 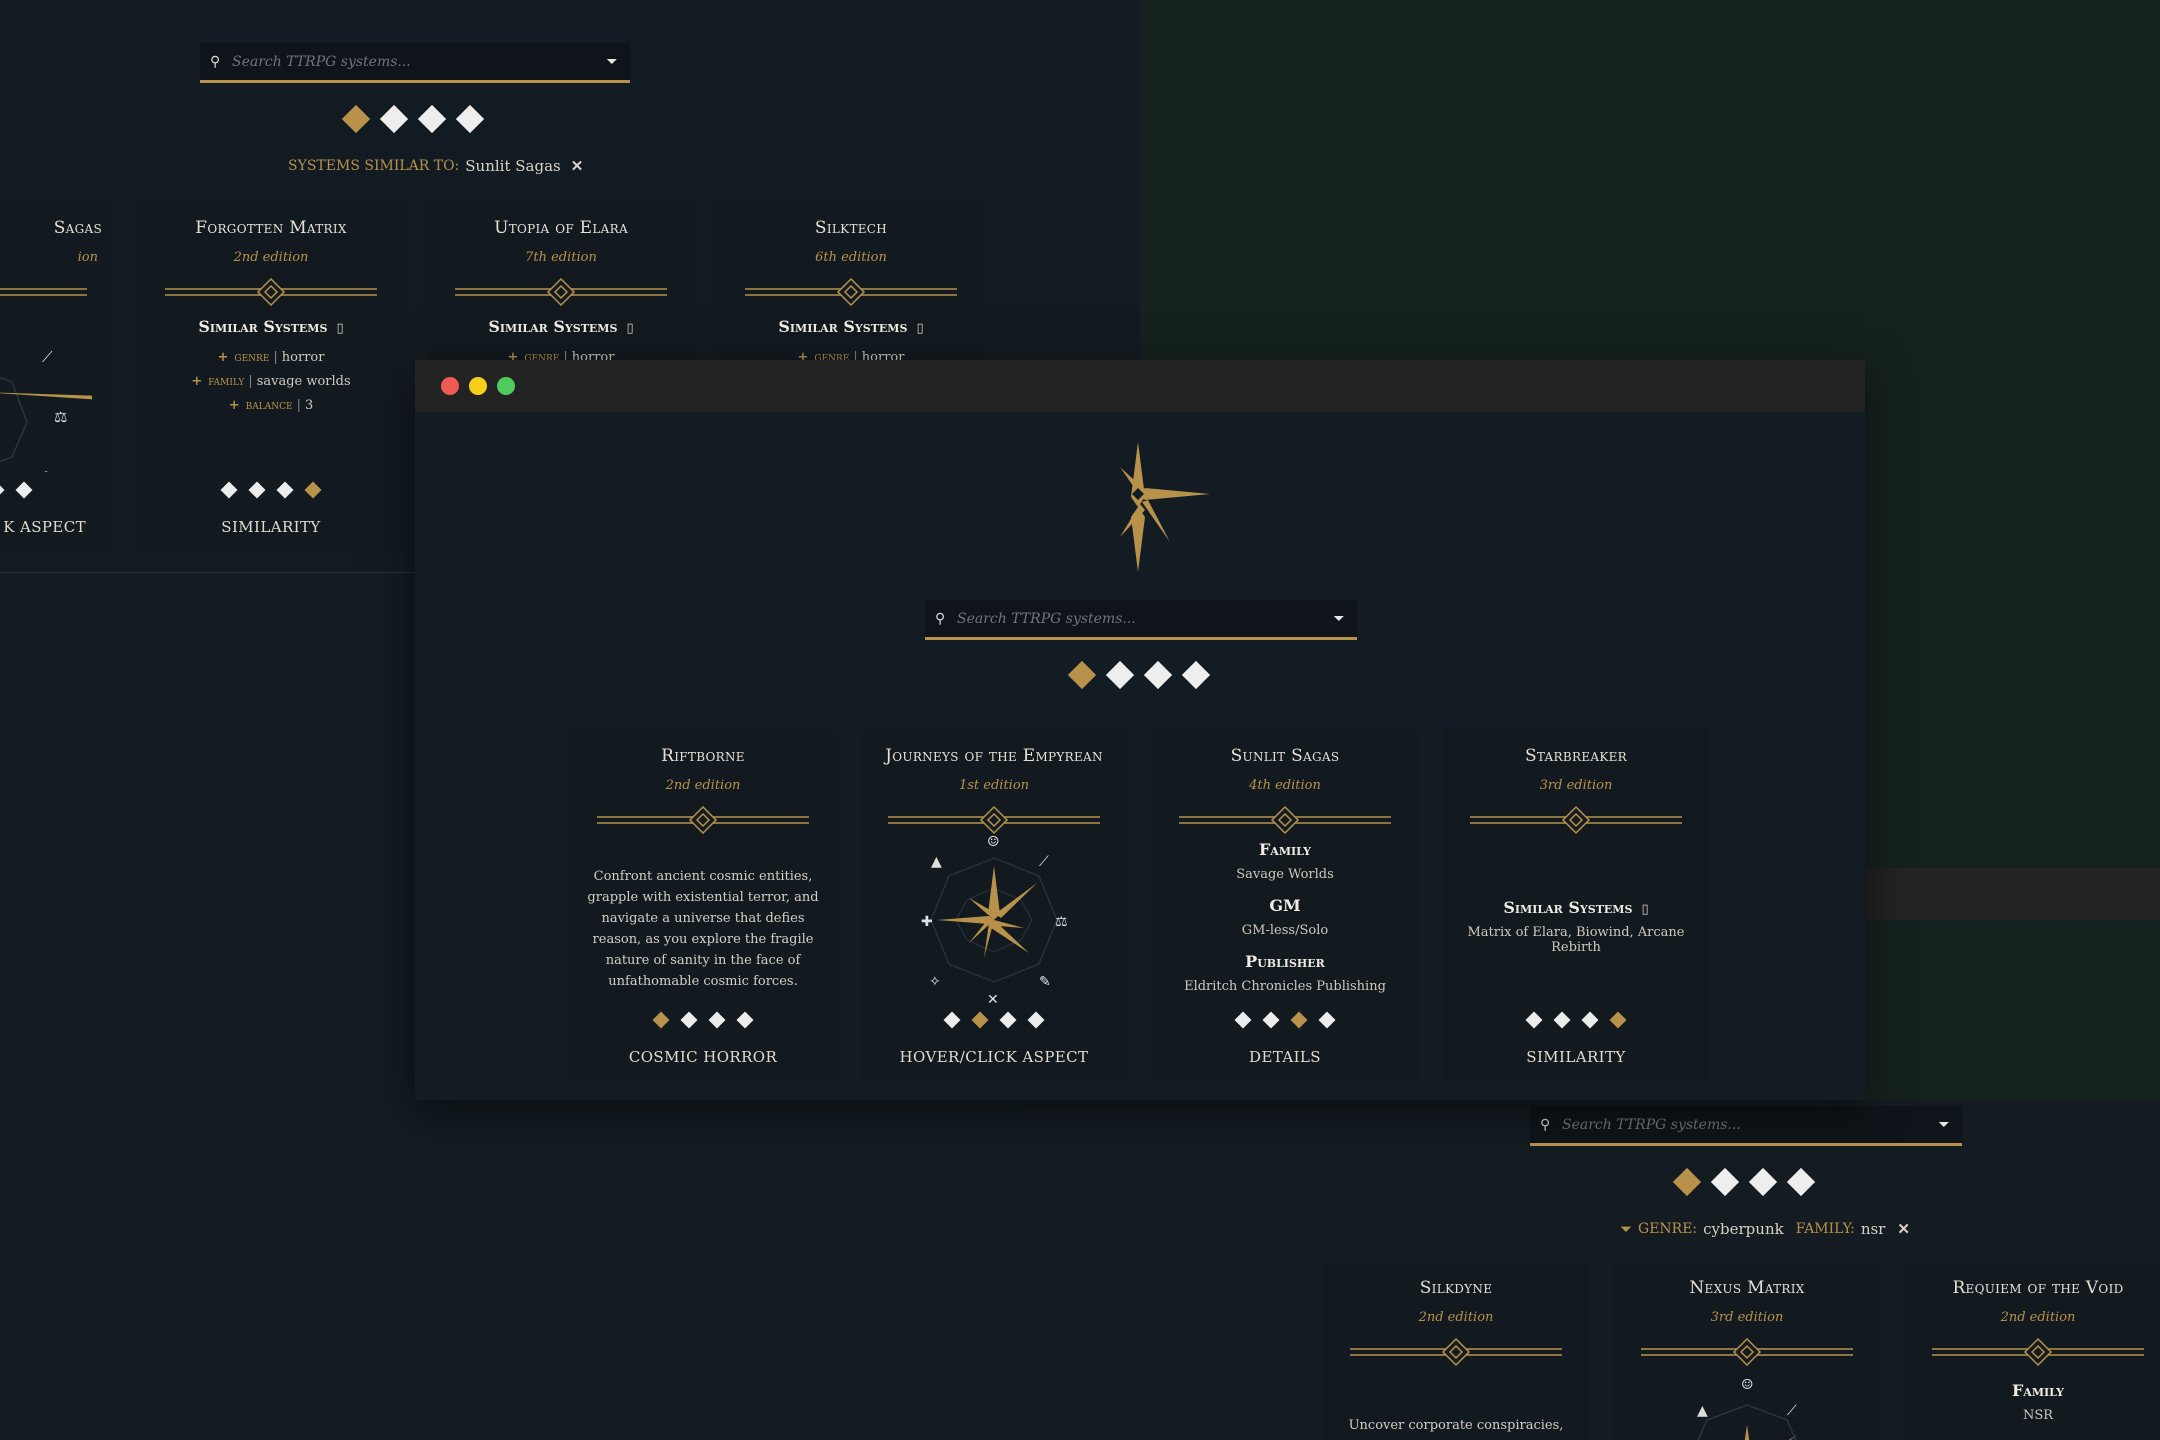 What do you see at coordinates (87, 257) in the screenshot?
I see `card-edition: ion` at bounding box center [87, 257].